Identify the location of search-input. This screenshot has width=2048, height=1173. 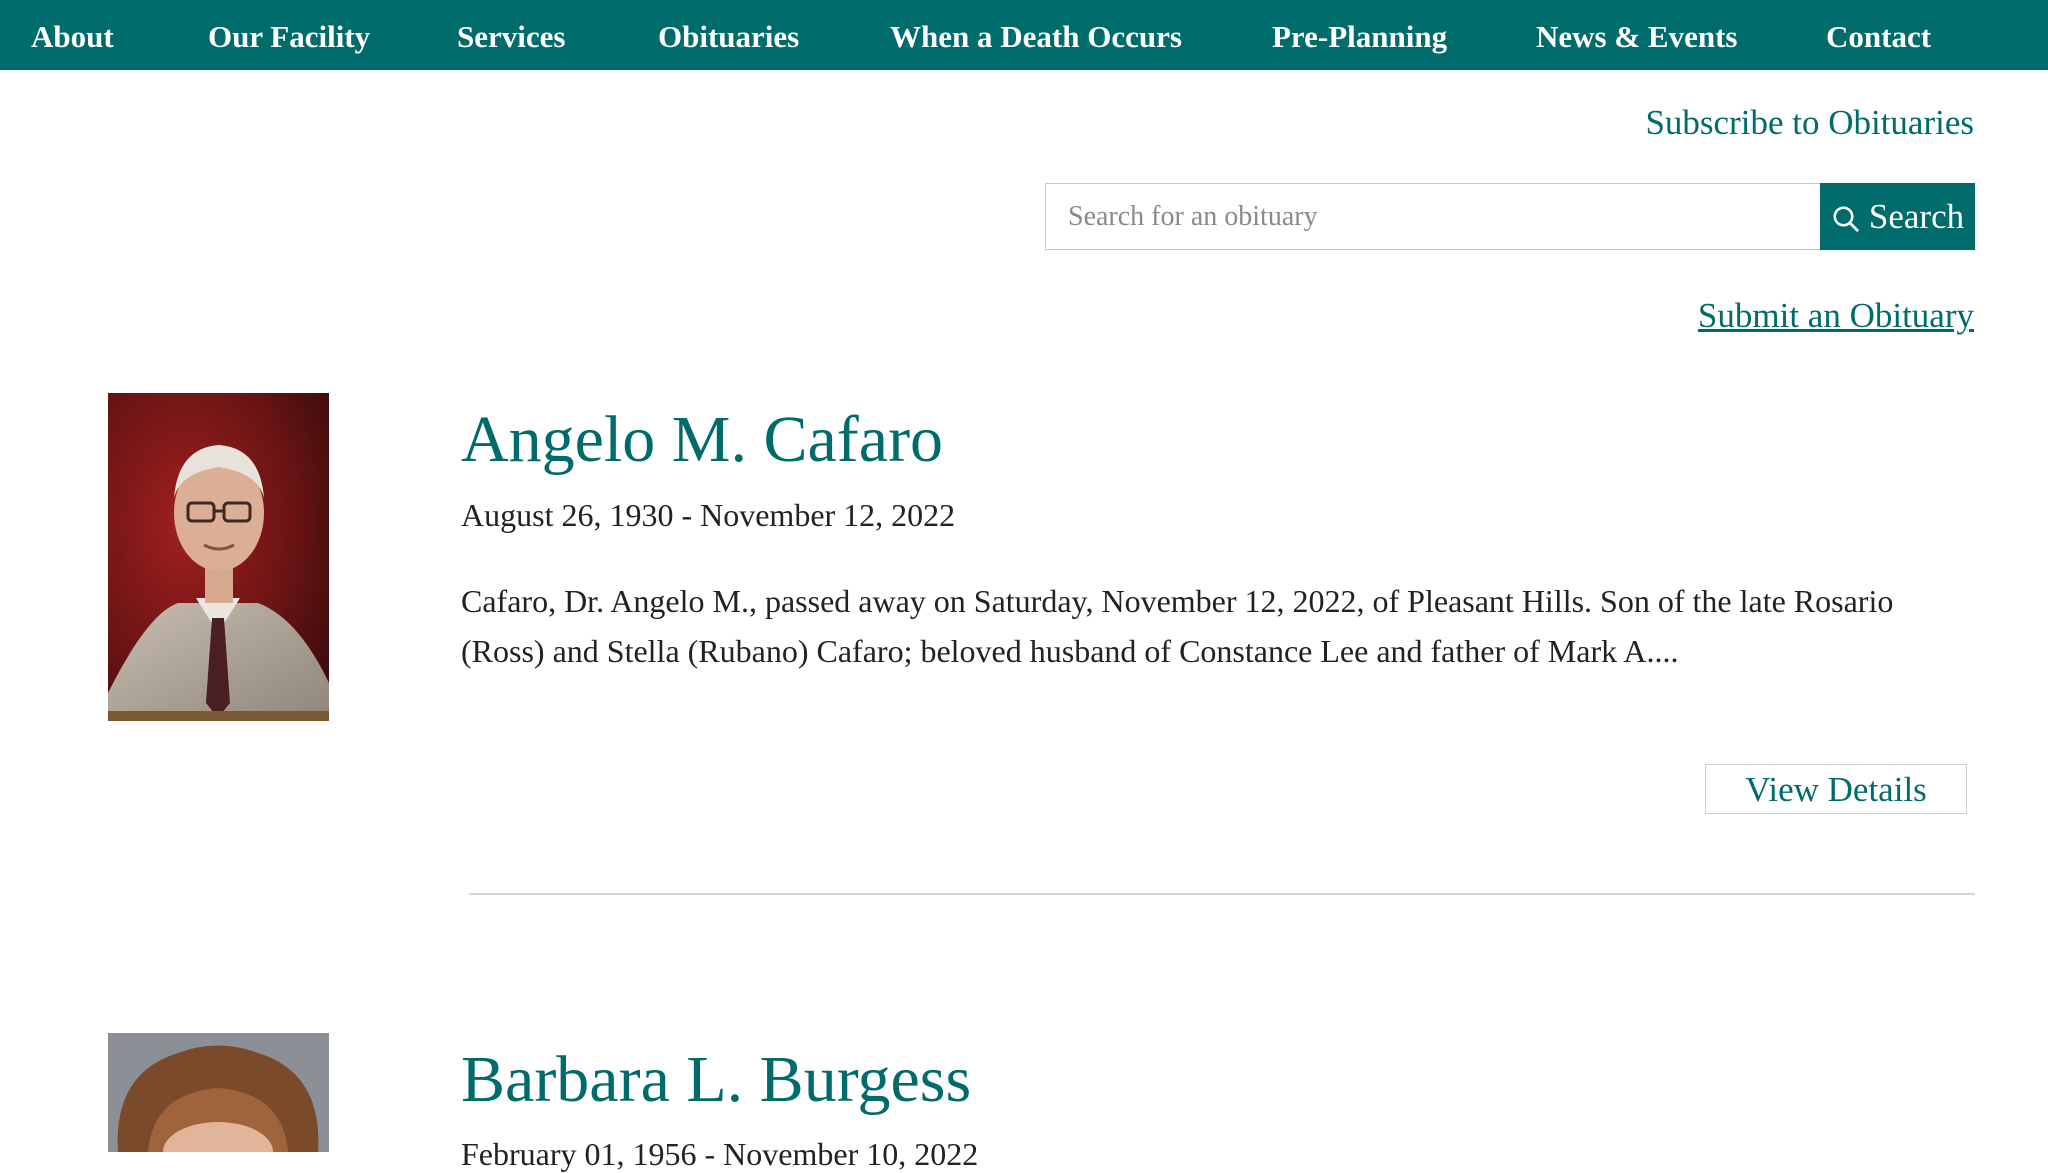
(1432, 216).